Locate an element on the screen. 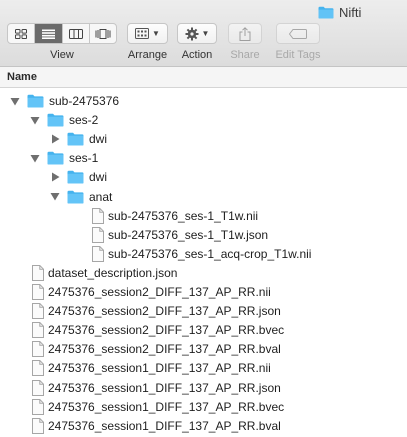  item-name: 2475376_session1_DIFF_137_AP_RR.nii is located at coordinates (159, 368).